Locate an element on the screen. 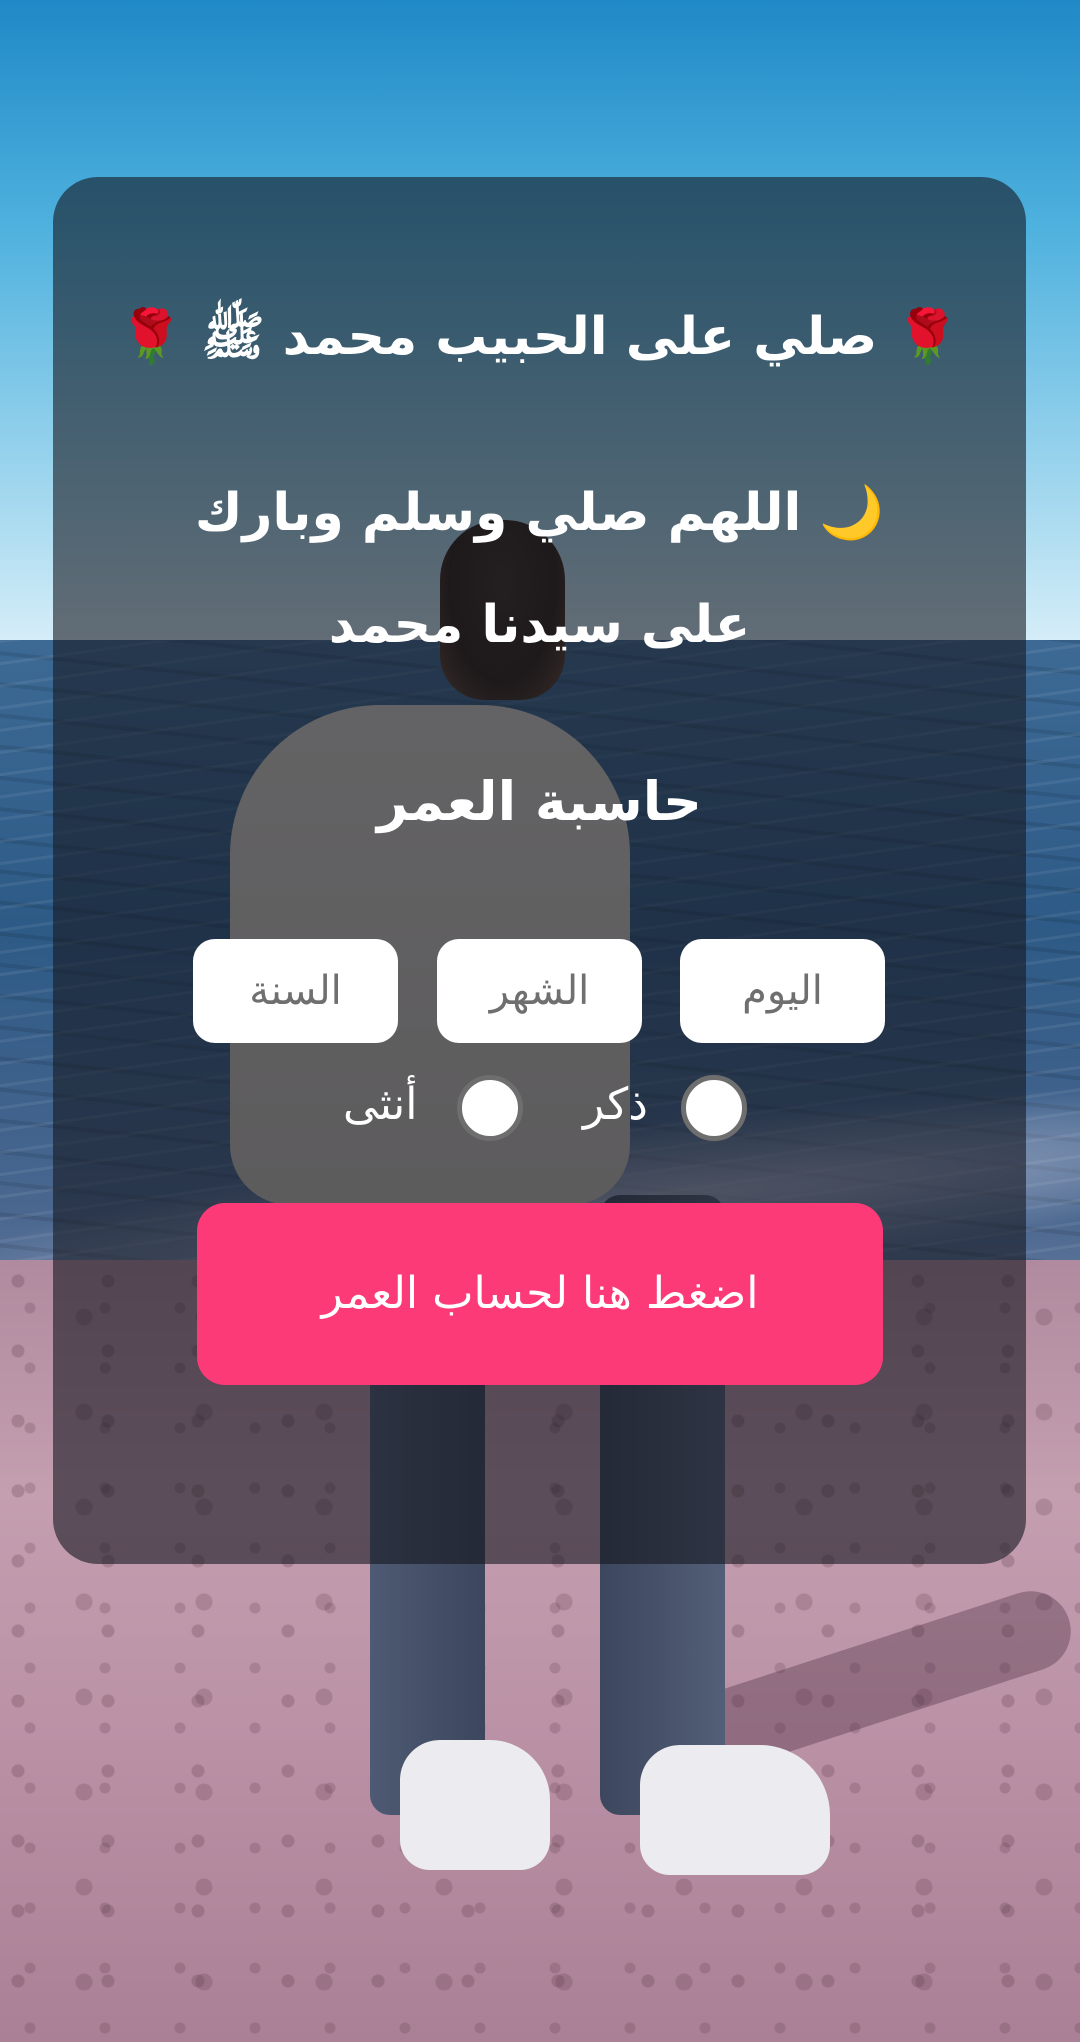 The height and width of the screenshot is (2042, 1080). salawat-heading: 🌹 صلي على الحبيب محمد ﷺ 🌹 is located at coordinates (539, 337).